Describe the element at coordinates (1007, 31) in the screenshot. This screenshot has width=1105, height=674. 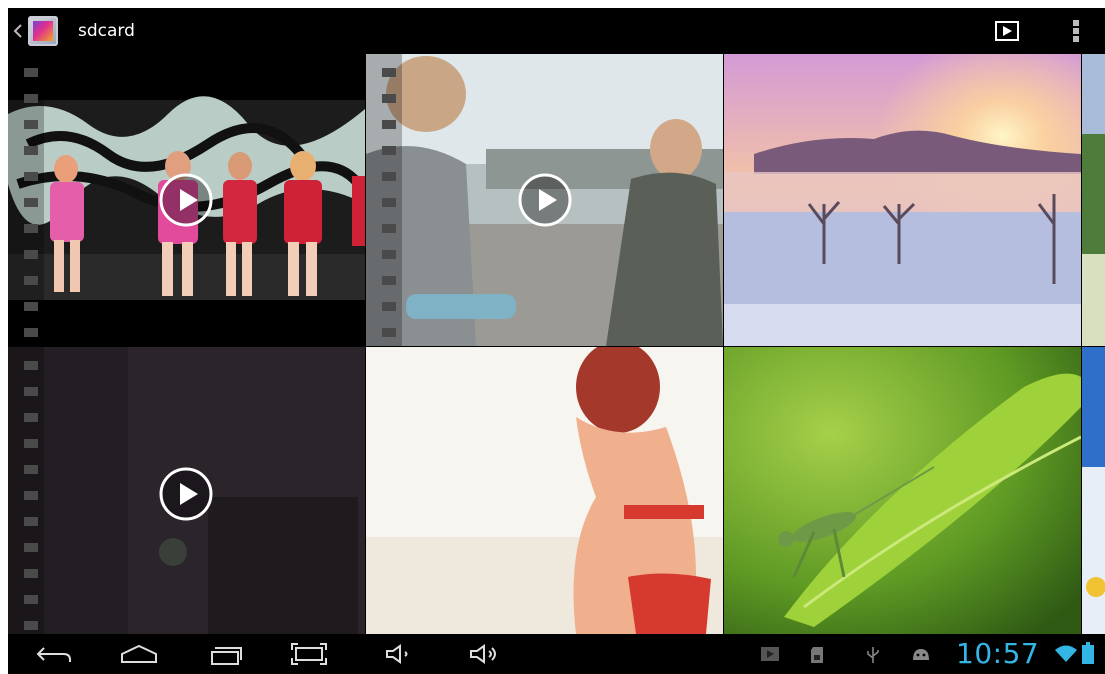
I see `slideshow-play-icon` at that location.